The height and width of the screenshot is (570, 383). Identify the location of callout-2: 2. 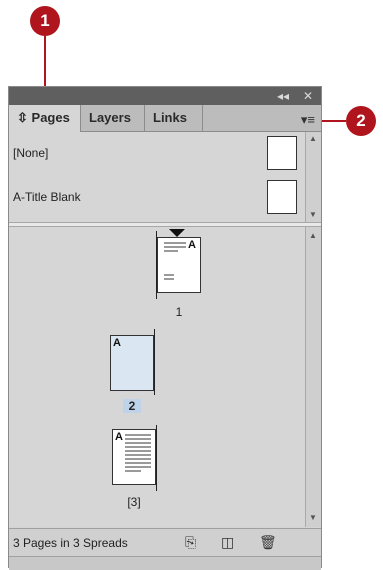
(361, 121).